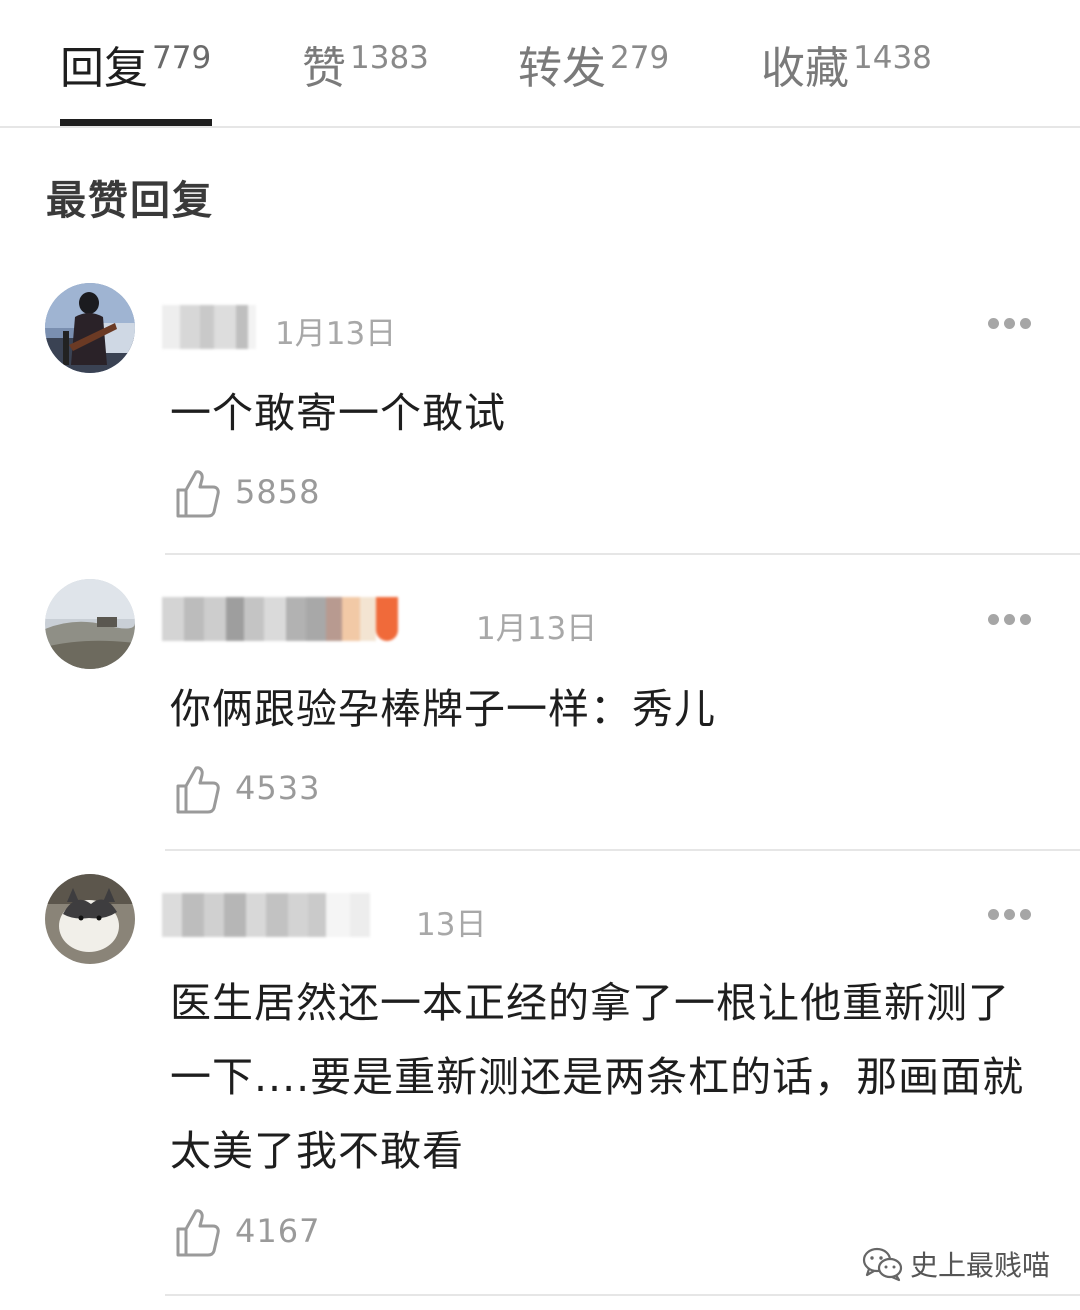  What do you see at coordinates (640, 58) in the screenshot?
I see `tab-reposts-count: 279` at bounding box center [640, 58].